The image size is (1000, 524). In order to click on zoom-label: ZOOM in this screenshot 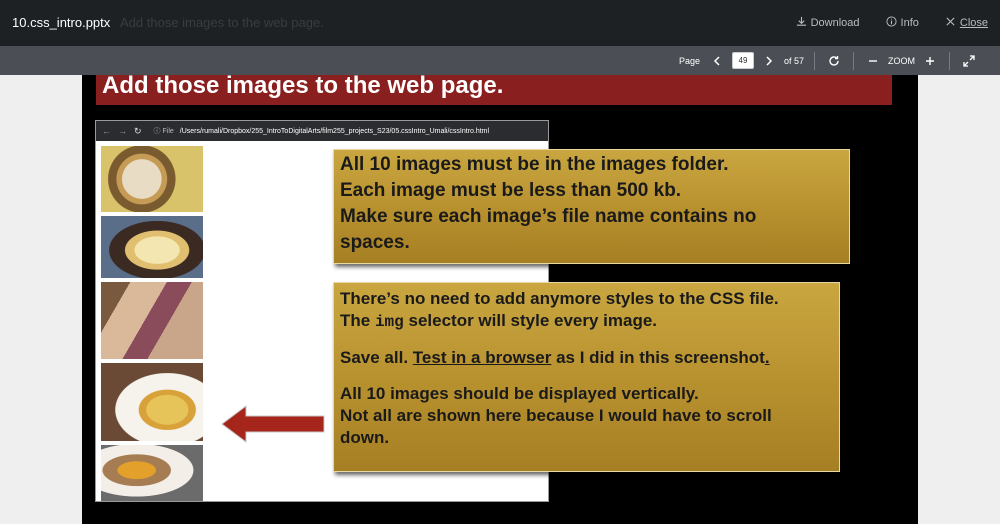, I will do `click(901, 60)`.